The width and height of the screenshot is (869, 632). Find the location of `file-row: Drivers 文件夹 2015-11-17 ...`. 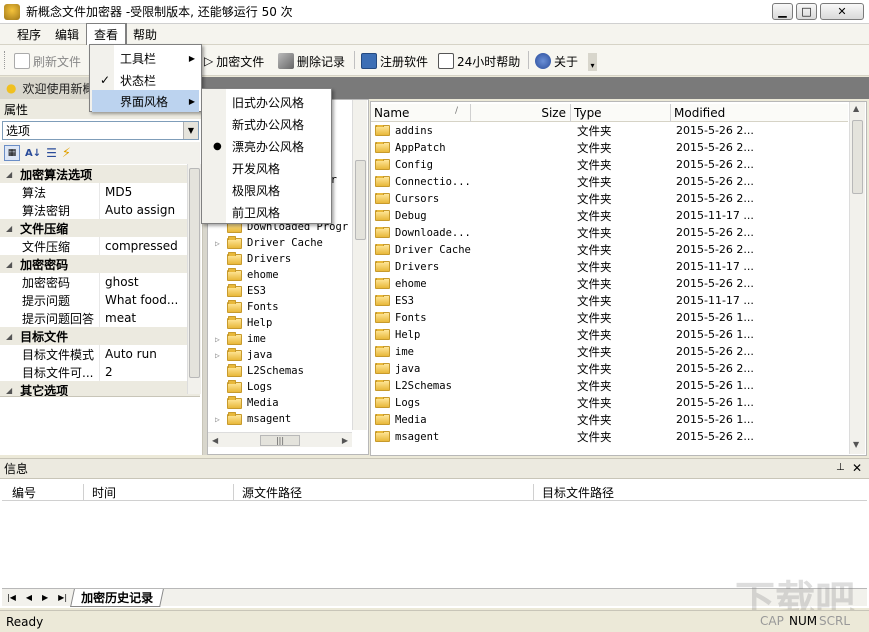

file-row: Drivers 文件夹 2015-11-17 ... is located at coordinates (611, 266).